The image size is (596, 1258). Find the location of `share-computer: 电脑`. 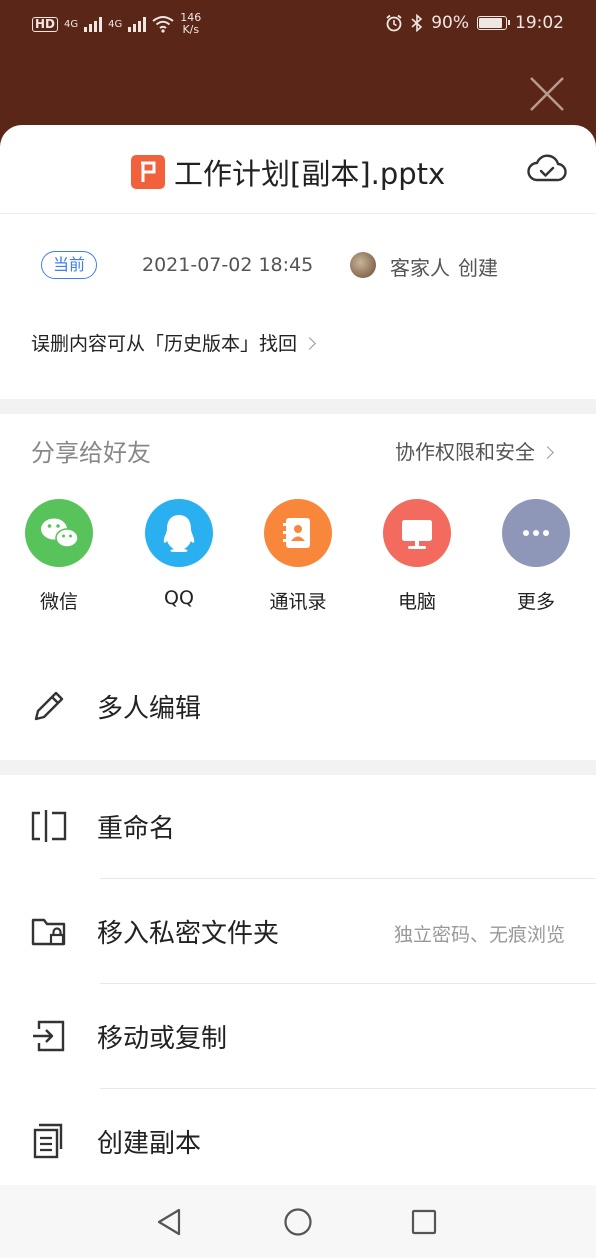

share-computer: 电脑 is located at coordinates (417, 556).